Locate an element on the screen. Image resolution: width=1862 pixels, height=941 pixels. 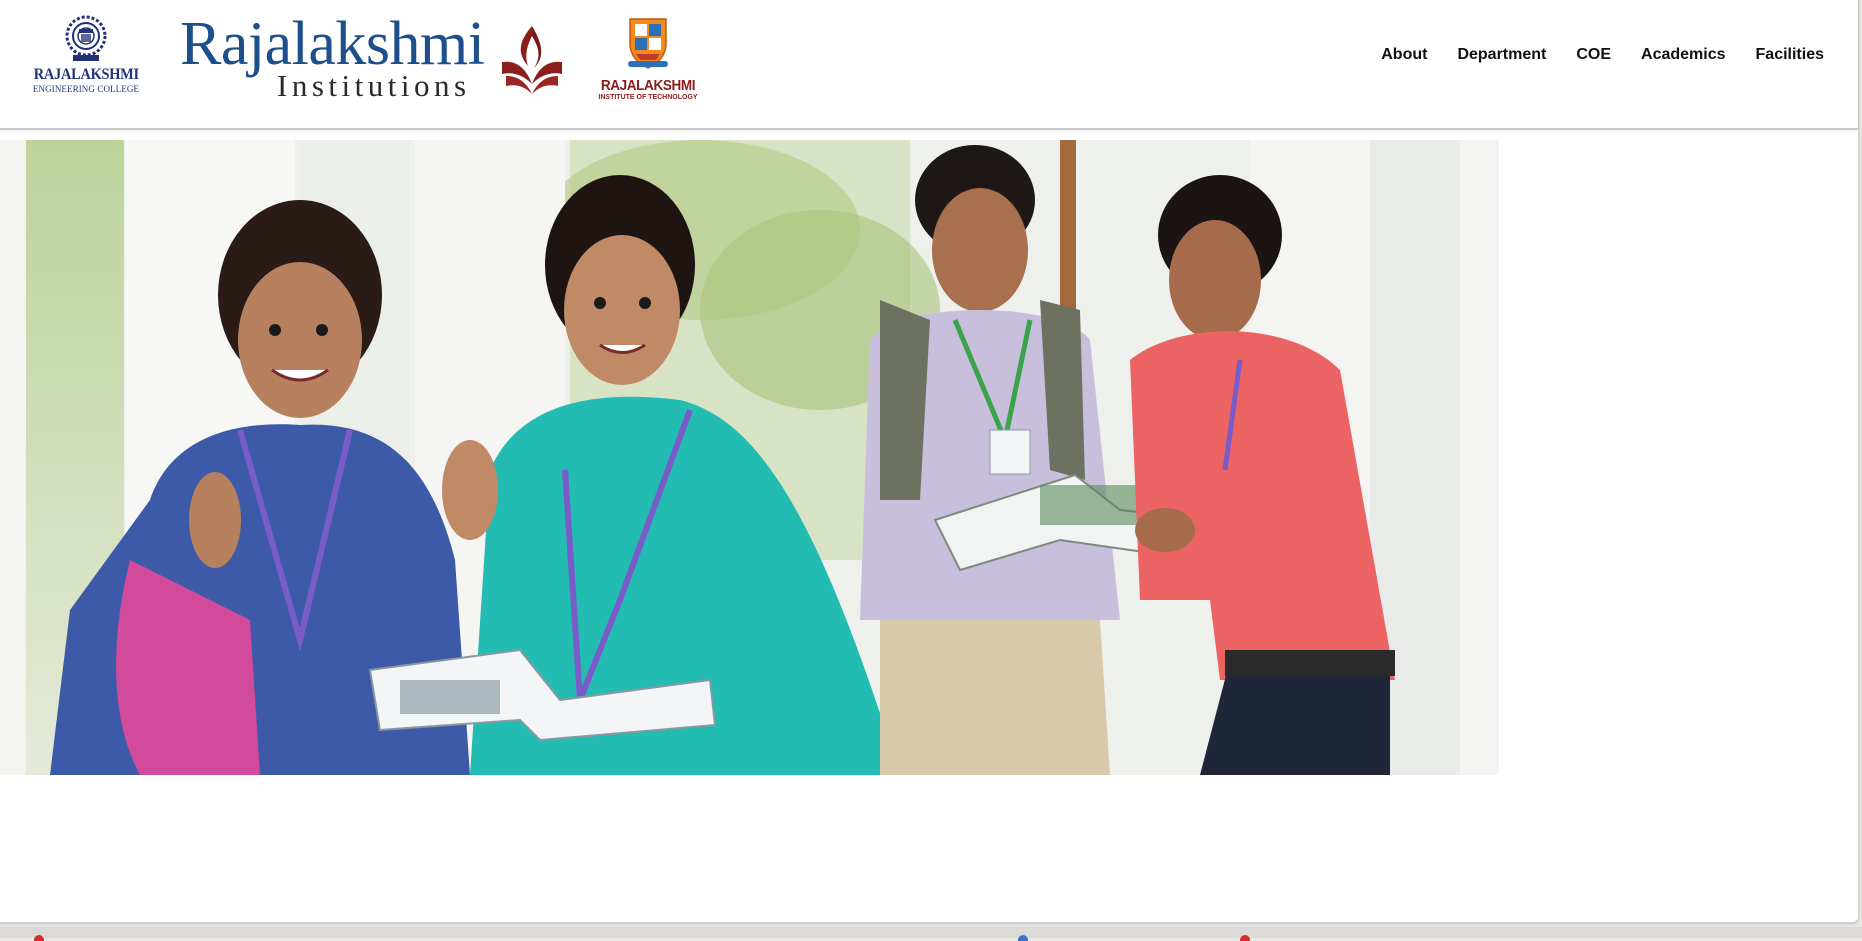
rit-logo-subtitle: INSTITUTE OF TECHNOLOGY is located at coordinates (648, 97).